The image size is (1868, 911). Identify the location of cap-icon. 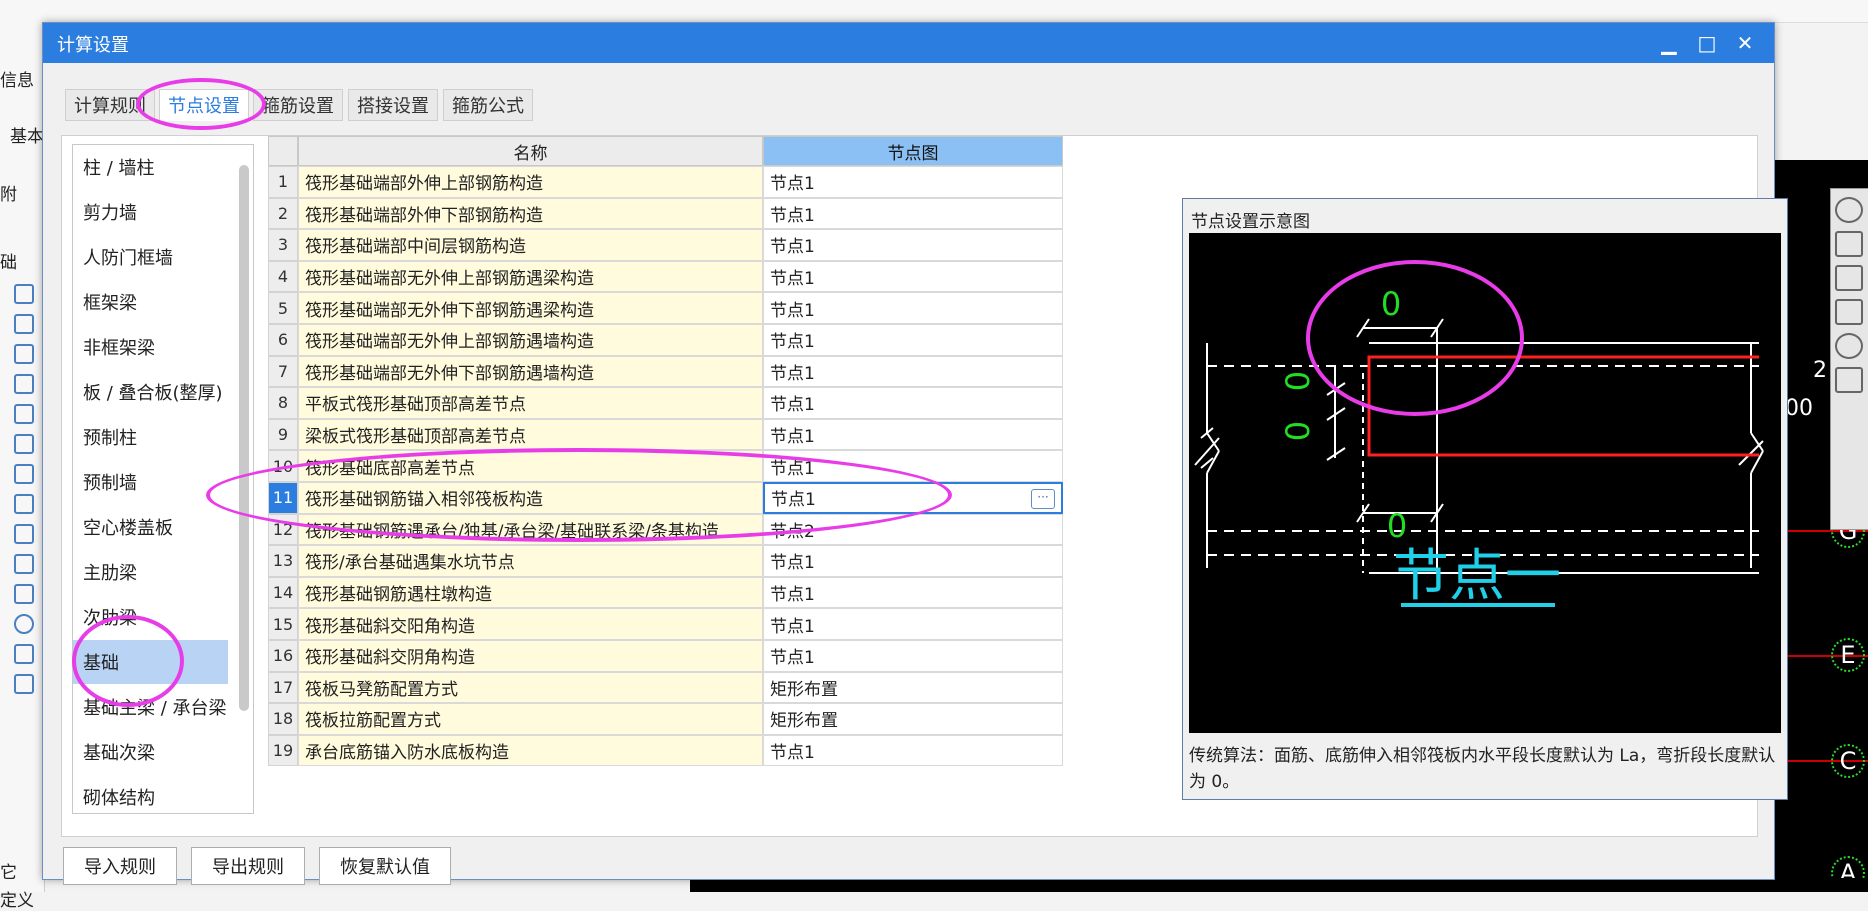
(24, 534).